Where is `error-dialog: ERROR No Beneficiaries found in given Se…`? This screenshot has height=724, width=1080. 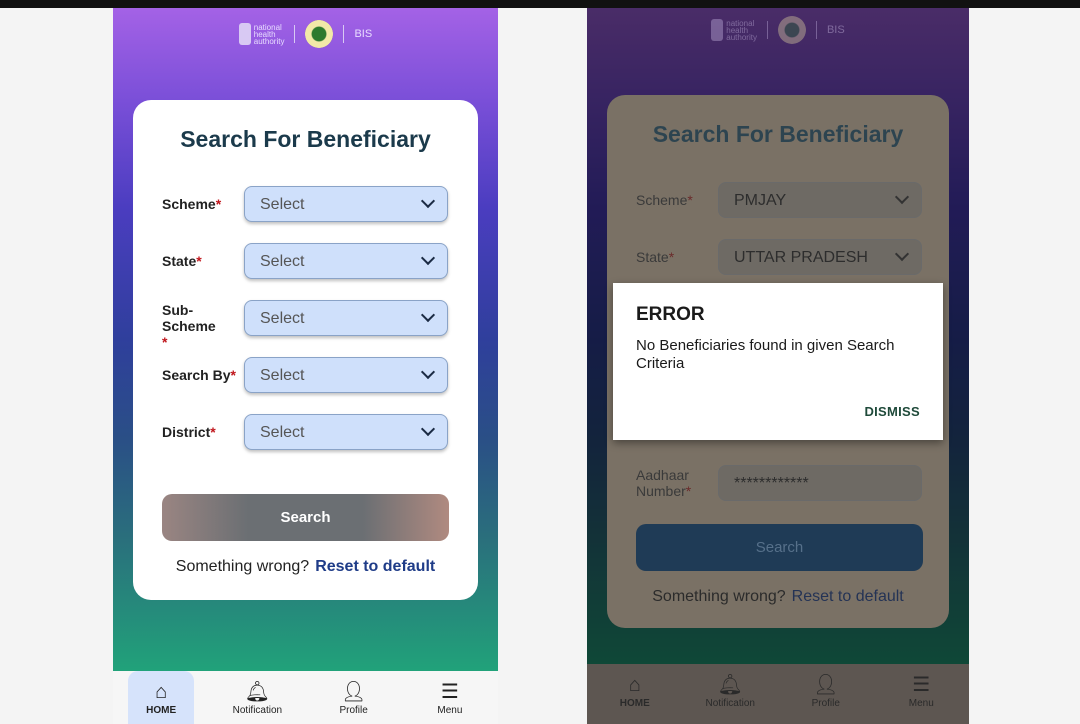
error-dialog: ERROR No Beneficiaries found in given Se… is located at coordinates (778, 361).